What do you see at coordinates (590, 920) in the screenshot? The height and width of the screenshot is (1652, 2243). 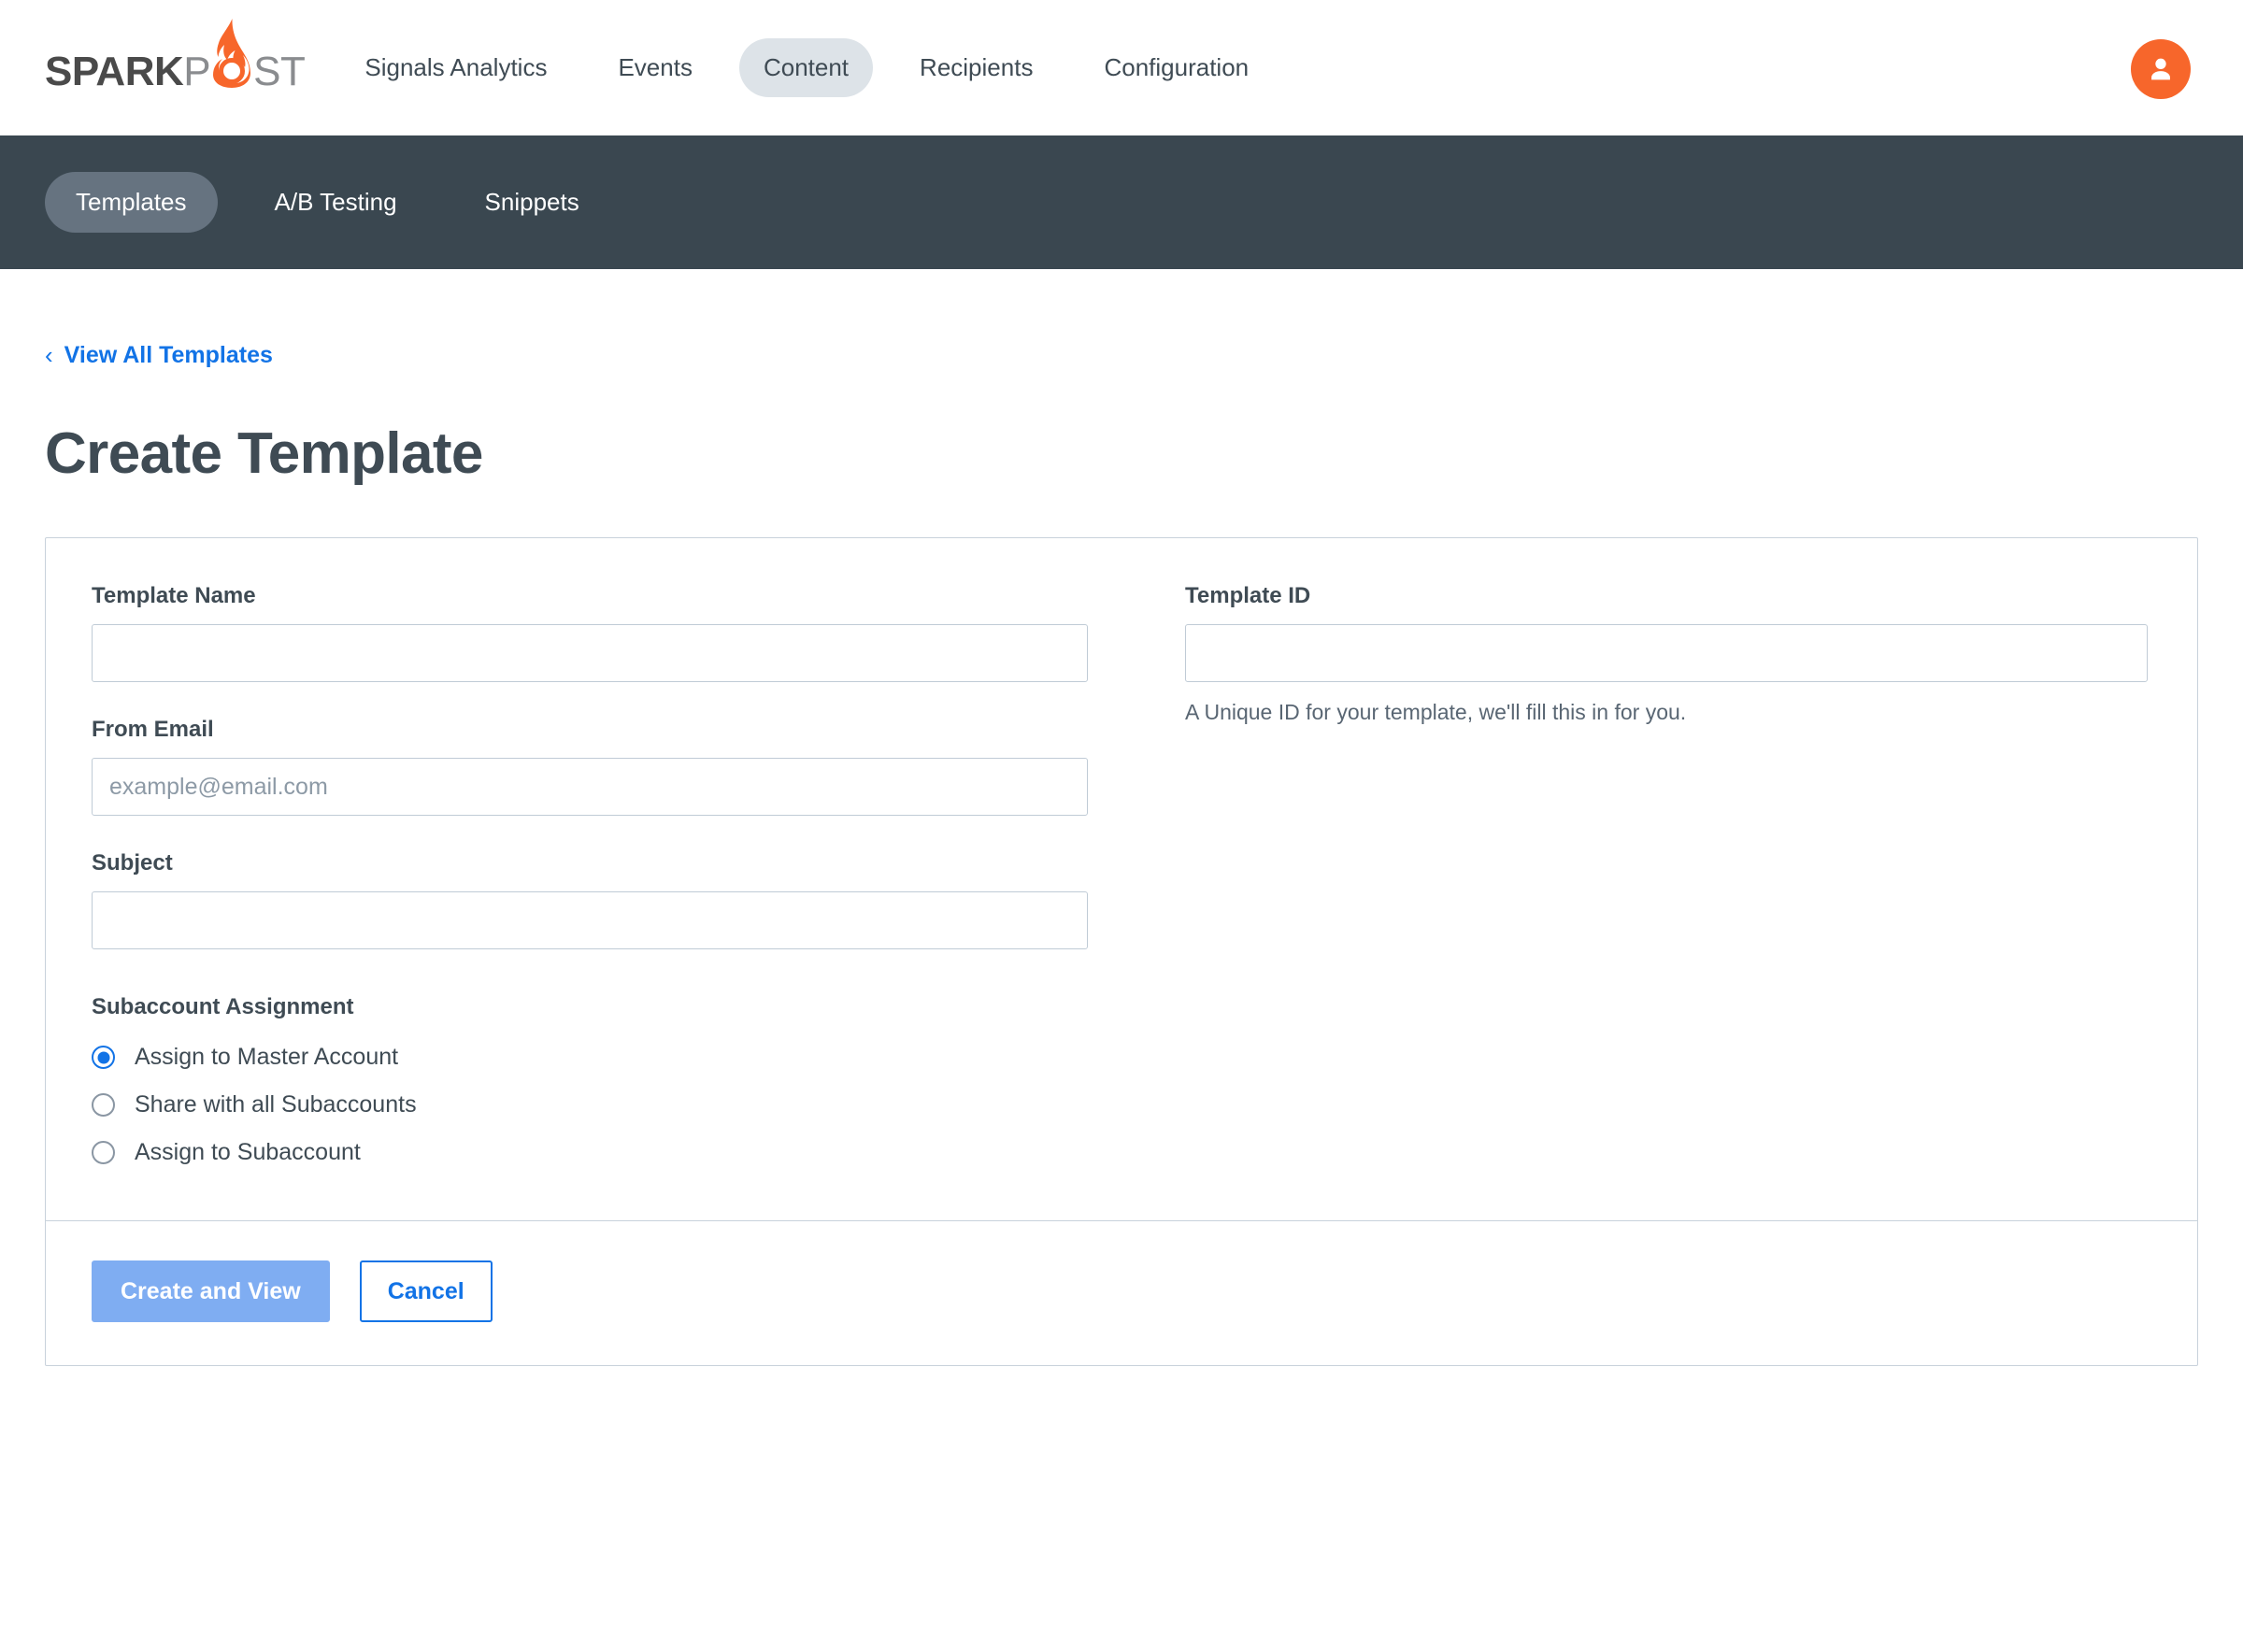 I see `subject-input` at bounding box center [590, 920].